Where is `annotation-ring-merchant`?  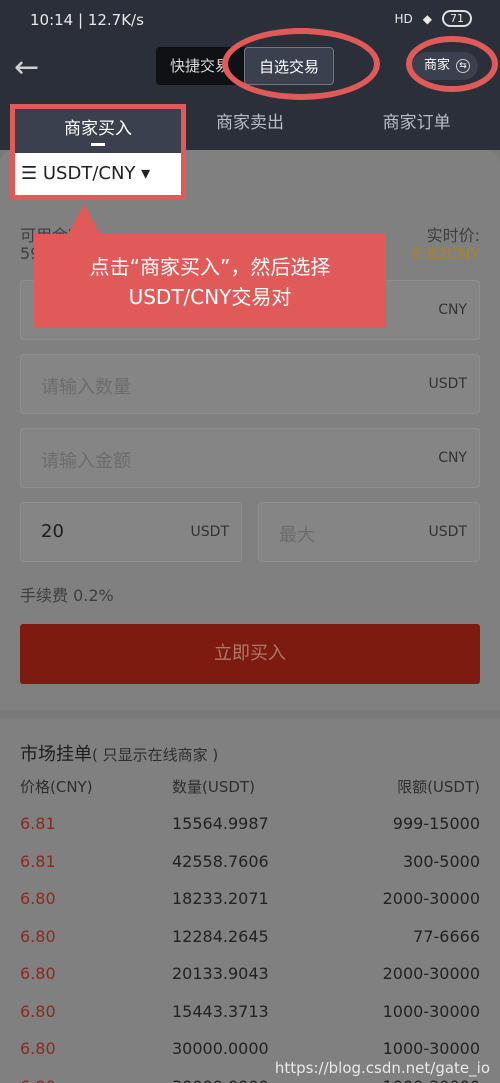 annotation-ring-merchant is located at coordinates (452, 64).